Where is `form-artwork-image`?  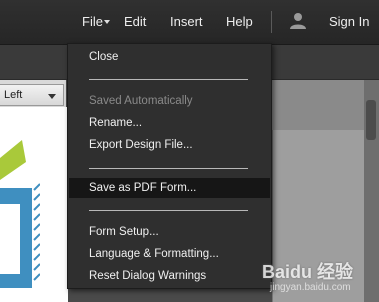
form-artwork-image is located at coordinates (20, 214).